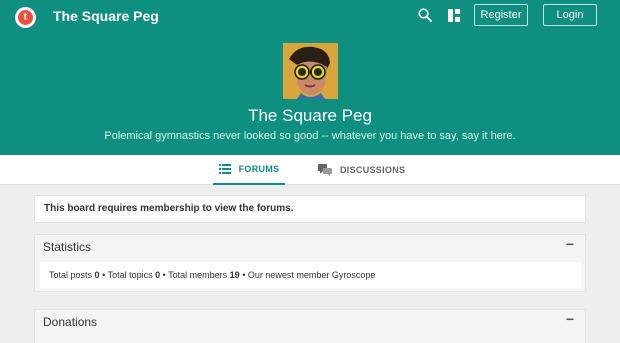 This screenshot has width=620, height=343. What do you see at coordinates (259, 169) in the screenshot?
I see `tab-forums-label: FORUMS` at bounding box center [259, 169].